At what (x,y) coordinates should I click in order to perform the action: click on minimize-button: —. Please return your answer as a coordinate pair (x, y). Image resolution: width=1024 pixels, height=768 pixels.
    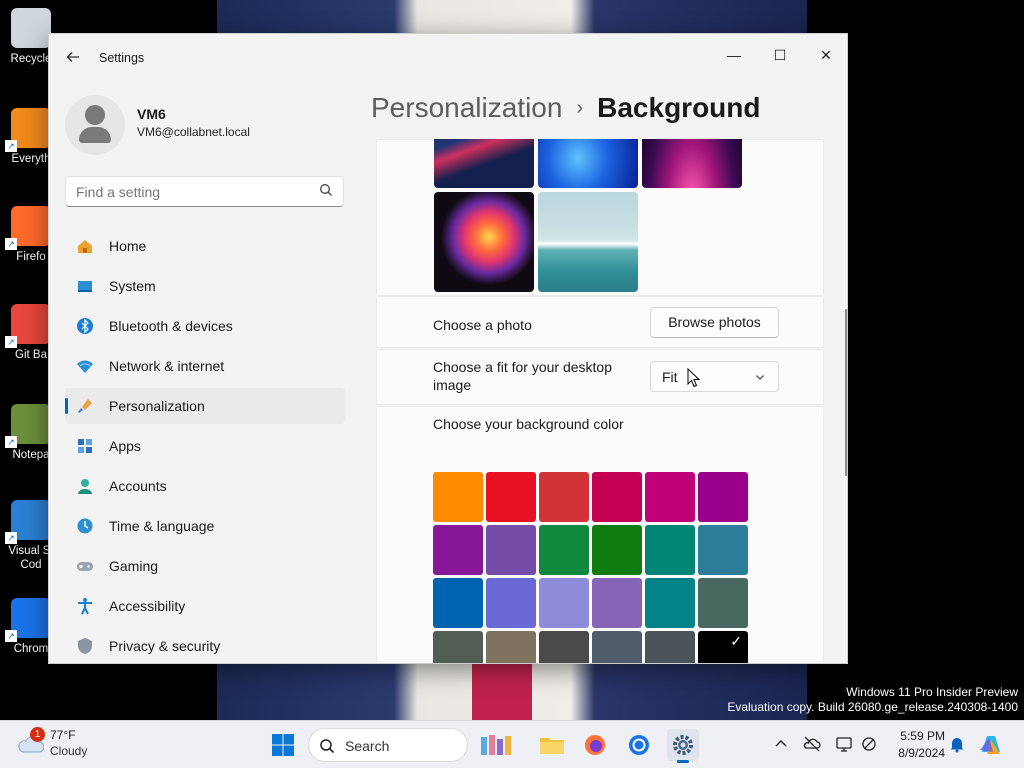
    Looking at the image, I should click on (734, 55).